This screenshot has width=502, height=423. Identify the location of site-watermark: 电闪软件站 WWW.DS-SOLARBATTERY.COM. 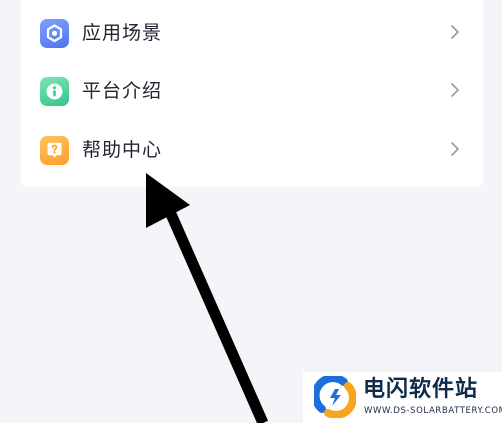
(402, 397).